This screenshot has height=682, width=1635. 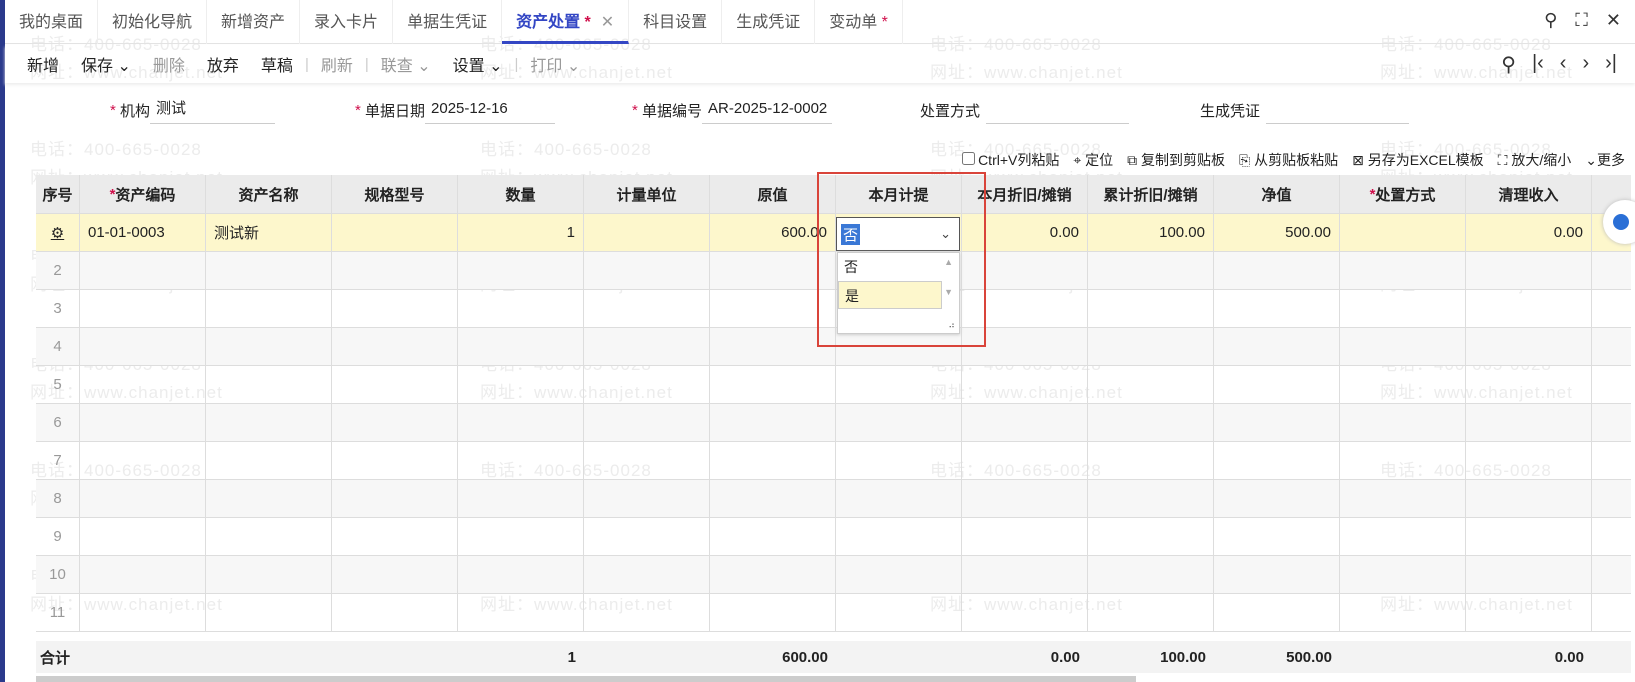 What do you see at coordinates (58, 308) in the screenshot?
I see `table-cell: 3` at bounding box center [58, 308].